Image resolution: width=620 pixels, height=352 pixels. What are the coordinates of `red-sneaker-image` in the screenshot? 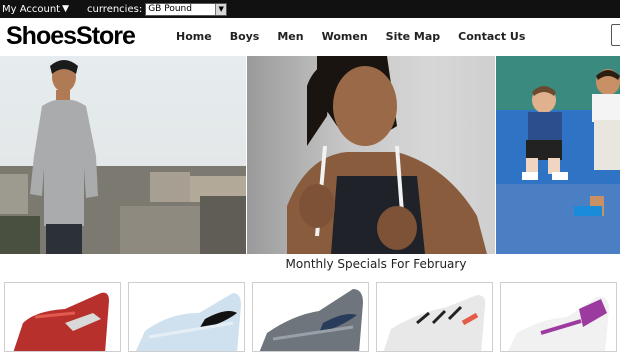 It's located at (61, 321).